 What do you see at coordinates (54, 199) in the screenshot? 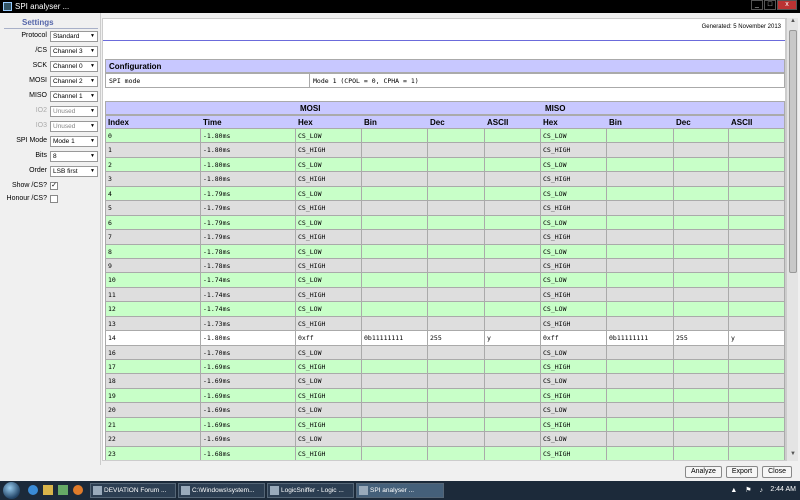
I see `honour-cs-checkbox` at bounding box center [54, 199].